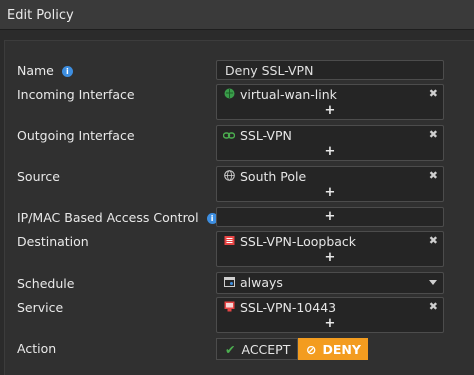  I want to click on destination-add-button: +, so click(330, 257).